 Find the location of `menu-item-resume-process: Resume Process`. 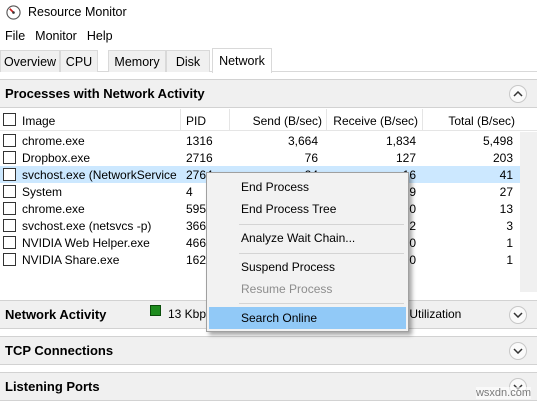

menu-item-resume-process: Resume Process is located at coordinates (307, 289).